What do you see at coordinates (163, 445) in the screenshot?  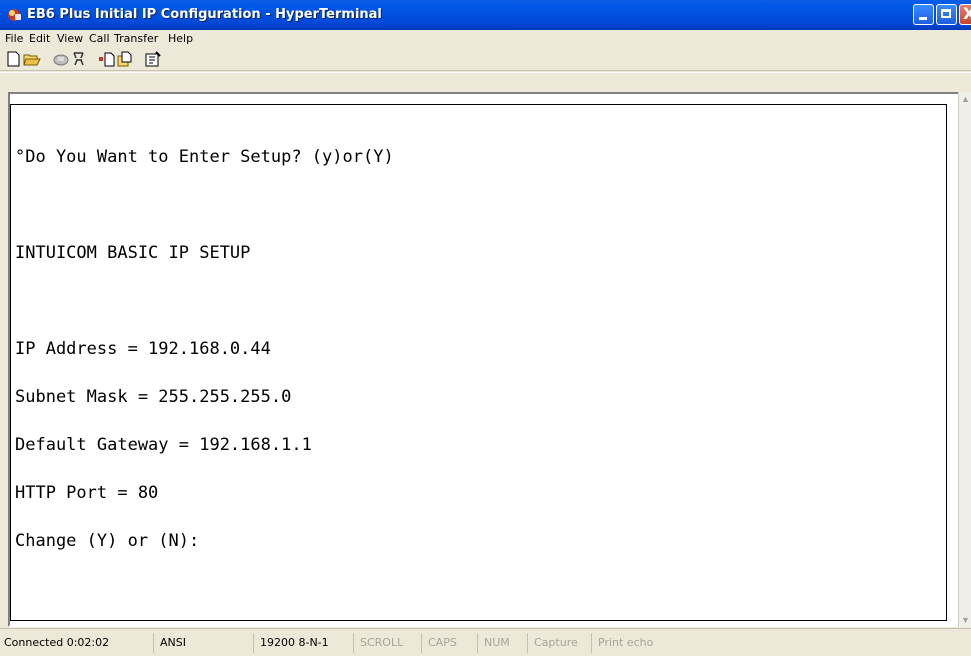 I see `terminal-line: Default Gateway = 192.168.1.1` at bounding box center [163, 445].